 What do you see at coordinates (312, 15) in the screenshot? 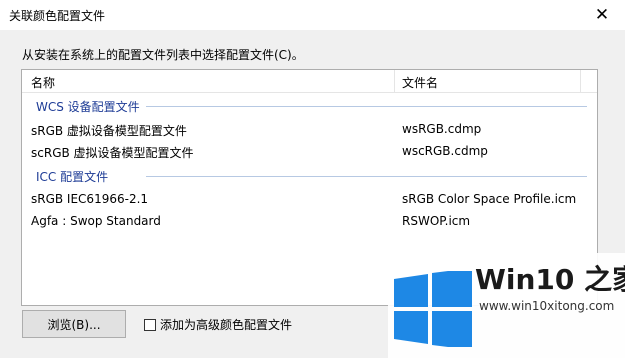
I see `title-bar: 关联颜色配置文件 ✕` at bounding box center [312, 15].